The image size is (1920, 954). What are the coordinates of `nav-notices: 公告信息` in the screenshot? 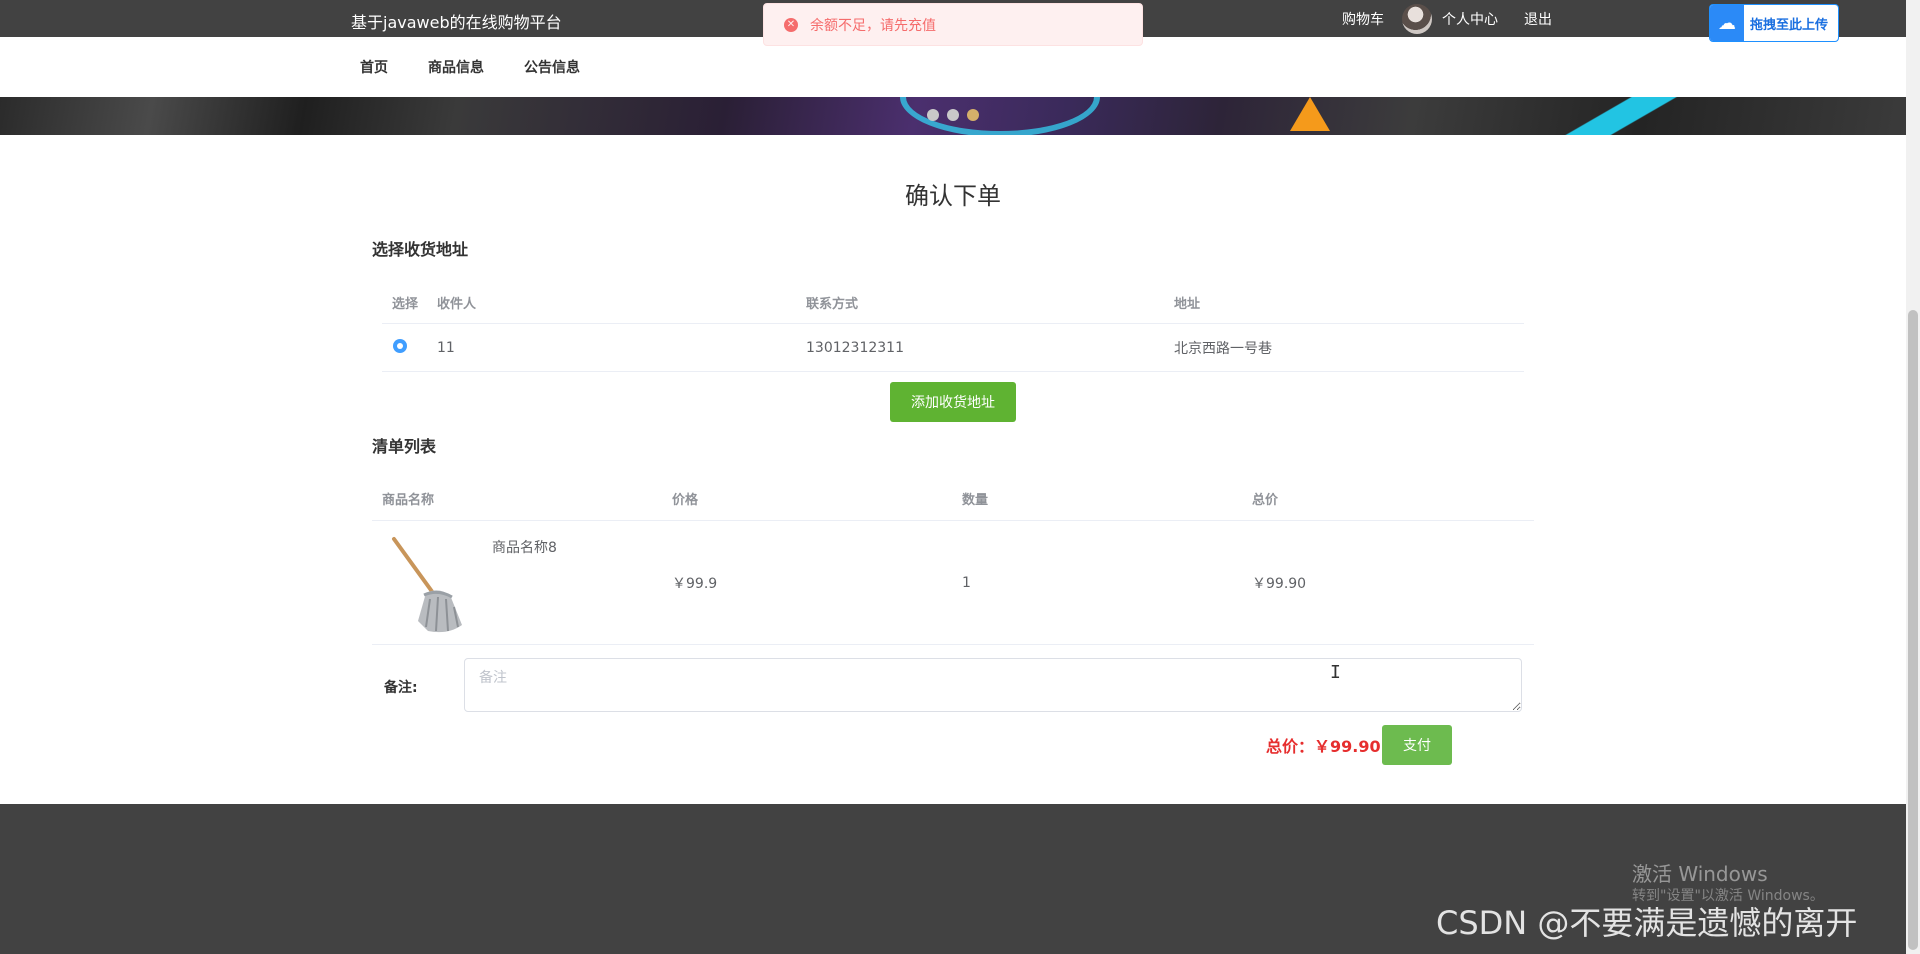 It's located at (552, 67).